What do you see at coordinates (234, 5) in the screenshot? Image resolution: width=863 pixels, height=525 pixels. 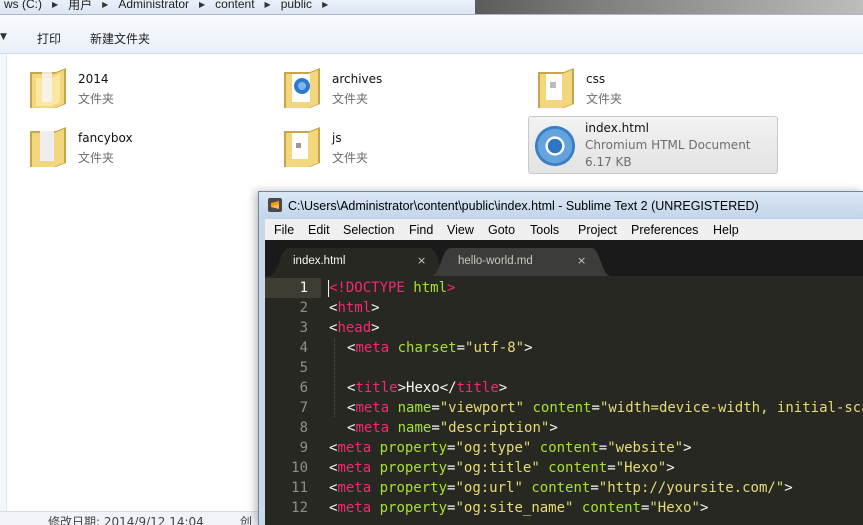 I see `breadcrumb-content: content` at bounding box center [234, 5].